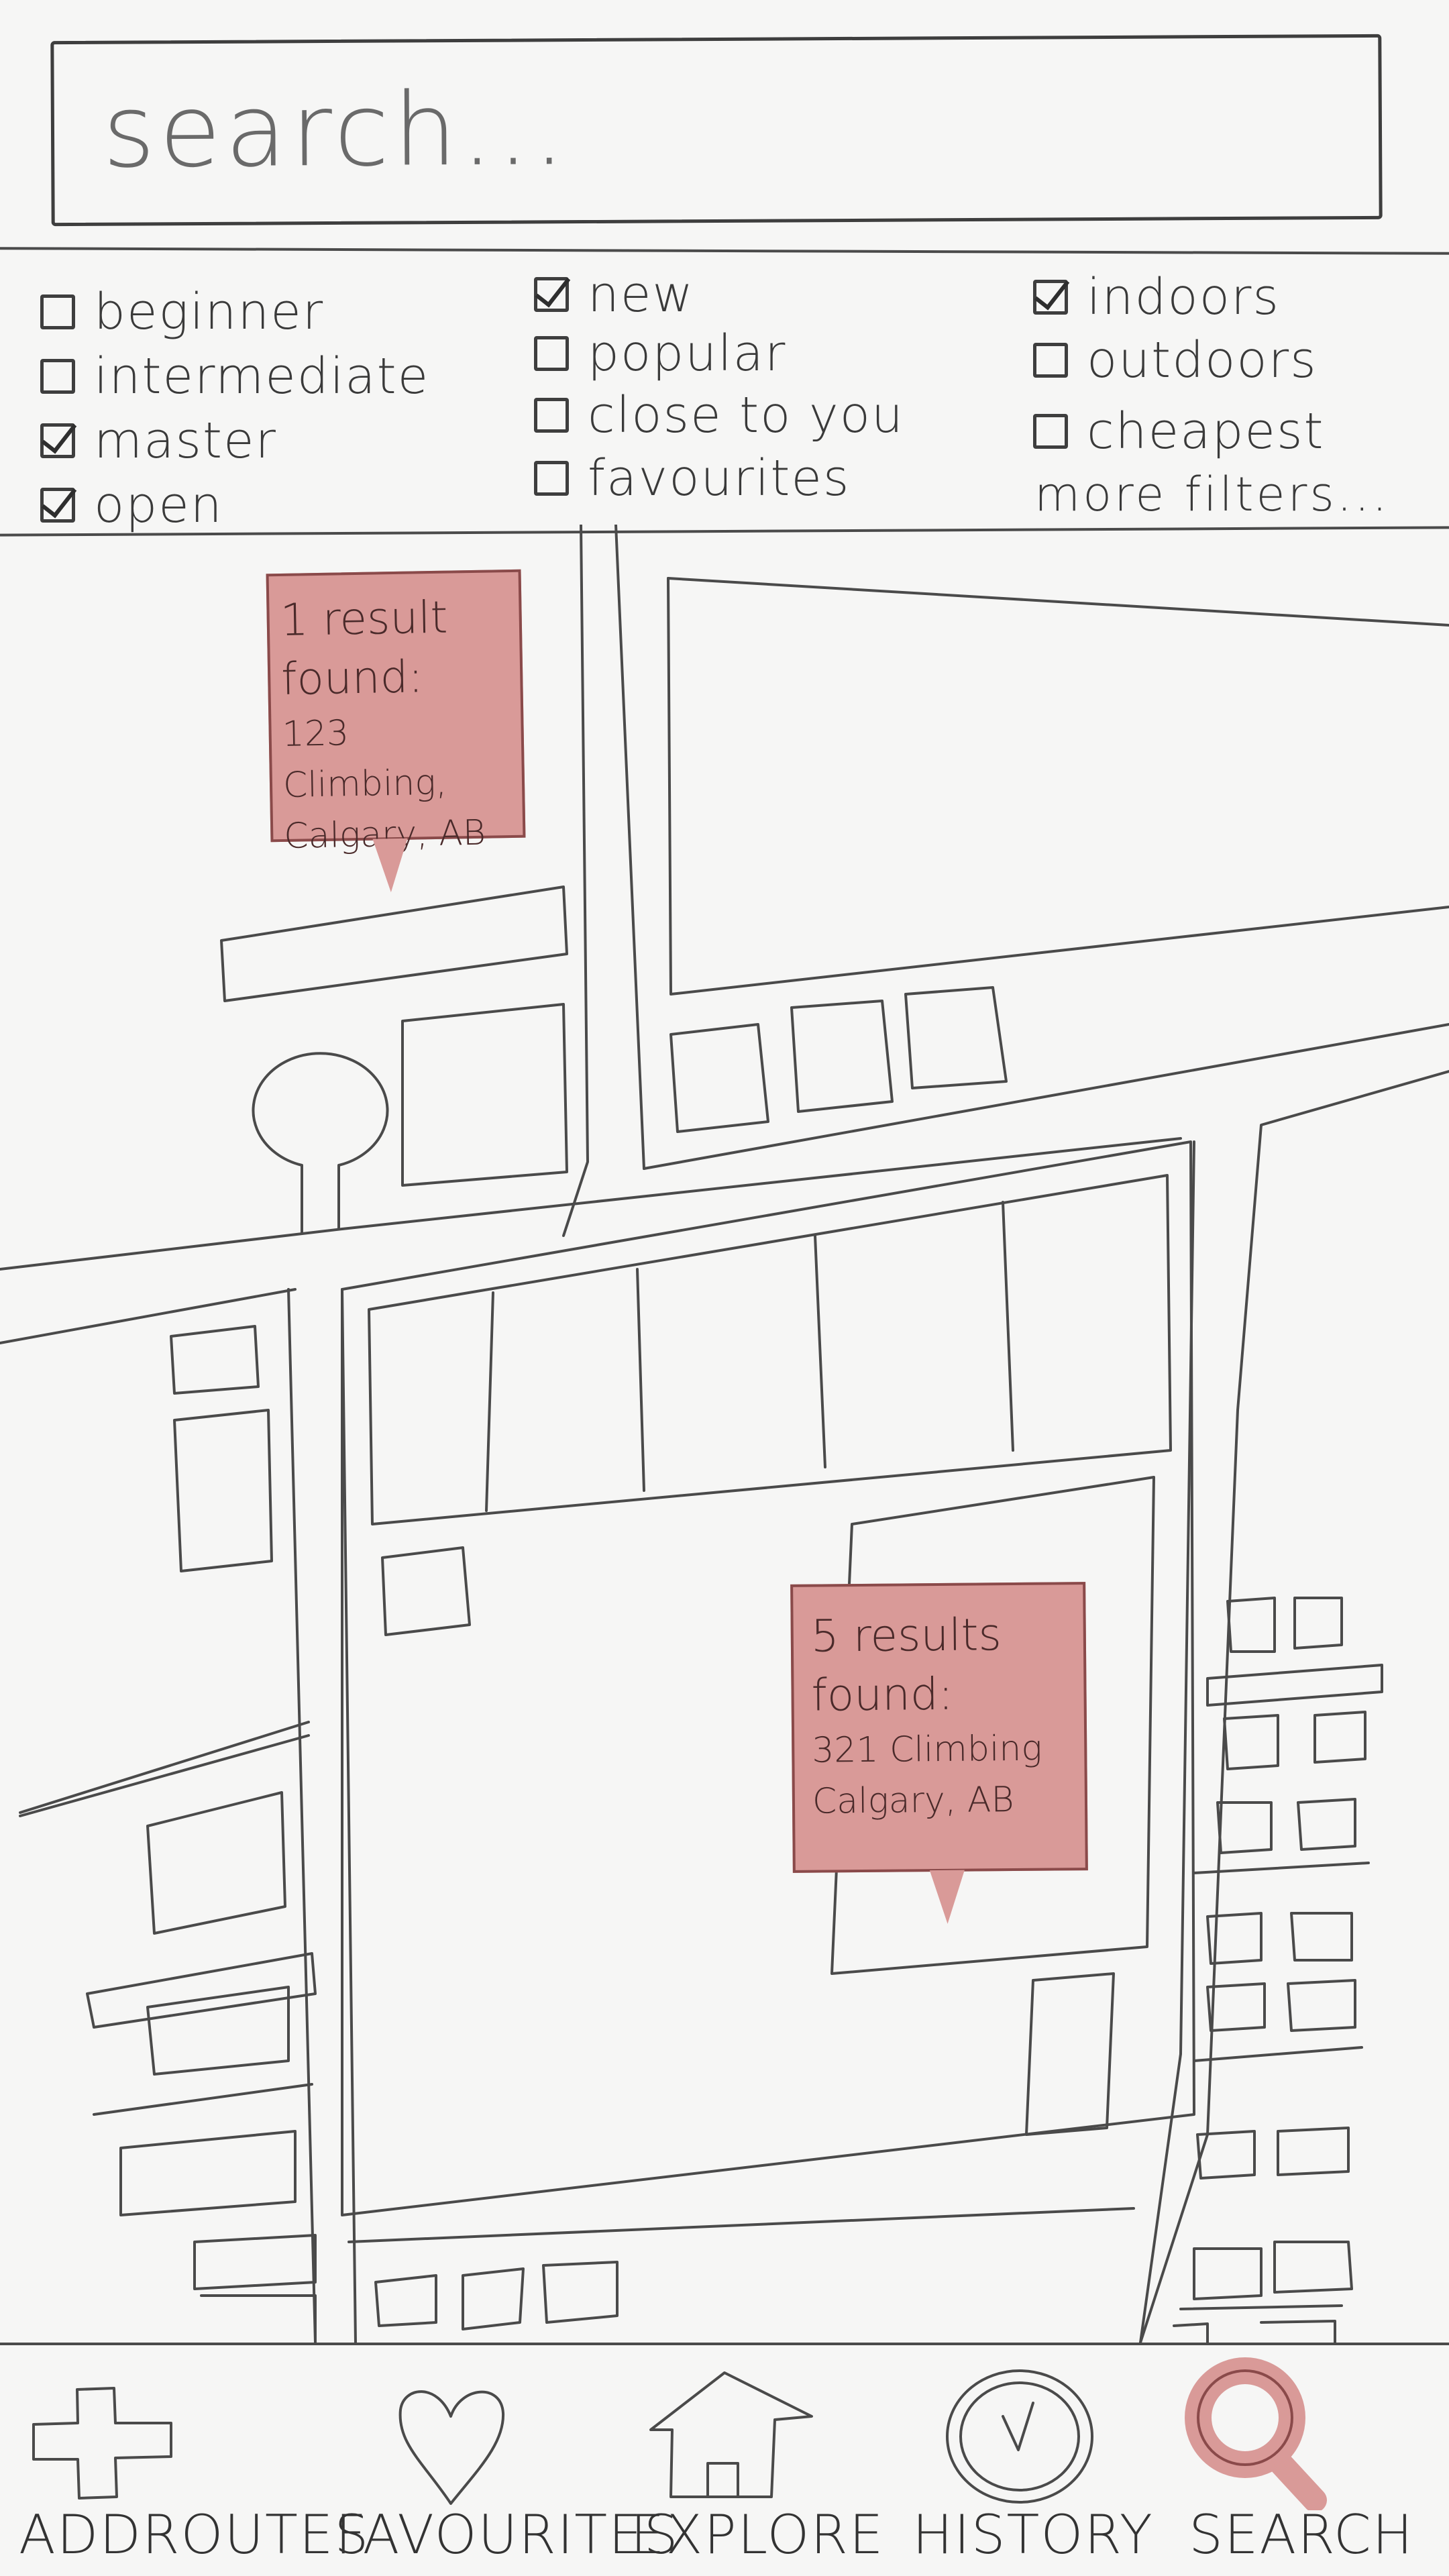  I want to click on filter-master: master, so click(158, 441).